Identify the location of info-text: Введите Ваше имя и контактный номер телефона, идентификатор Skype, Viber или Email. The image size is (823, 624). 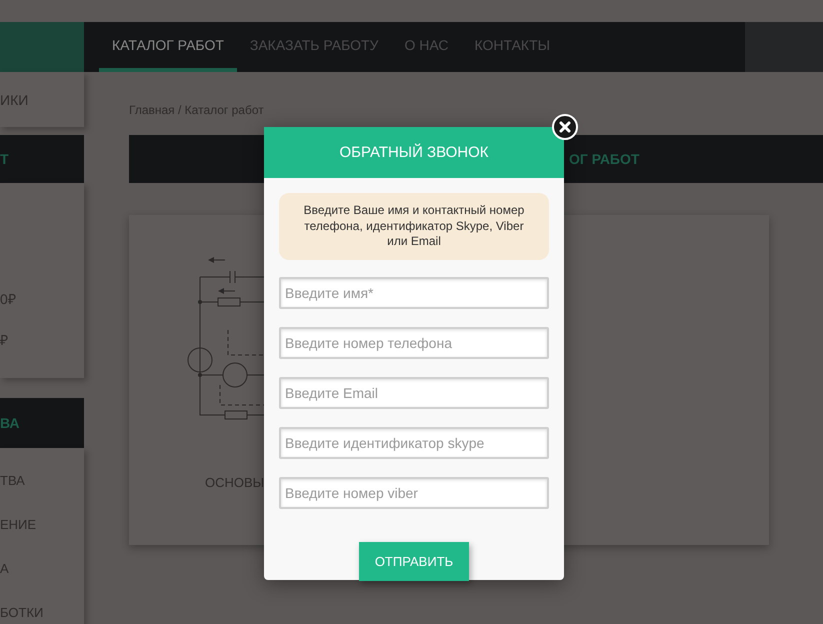
(414, 225).